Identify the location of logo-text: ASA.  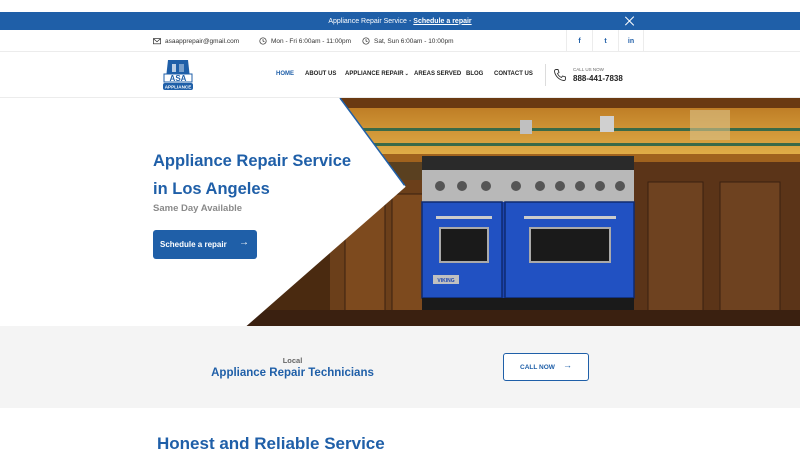
(178, 78).